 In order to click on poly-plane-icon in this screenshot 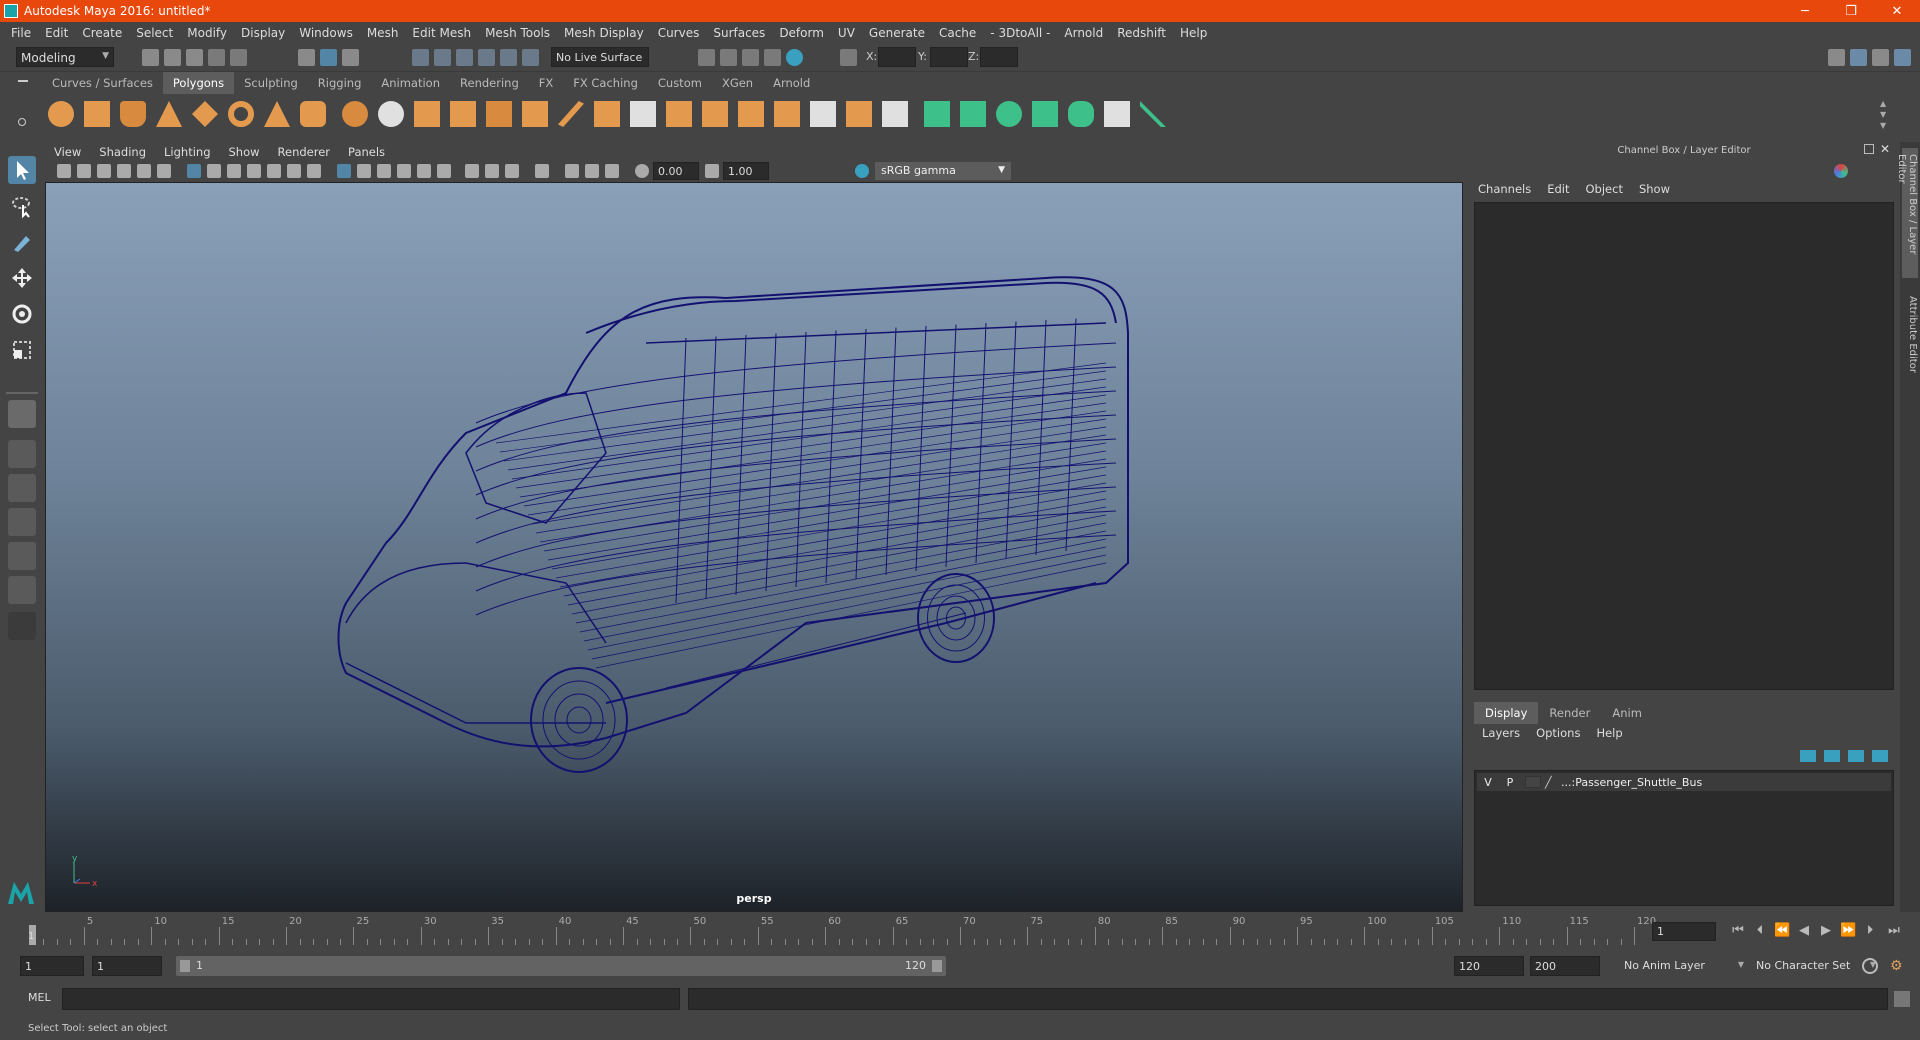, I will do `click(205, 114)`.